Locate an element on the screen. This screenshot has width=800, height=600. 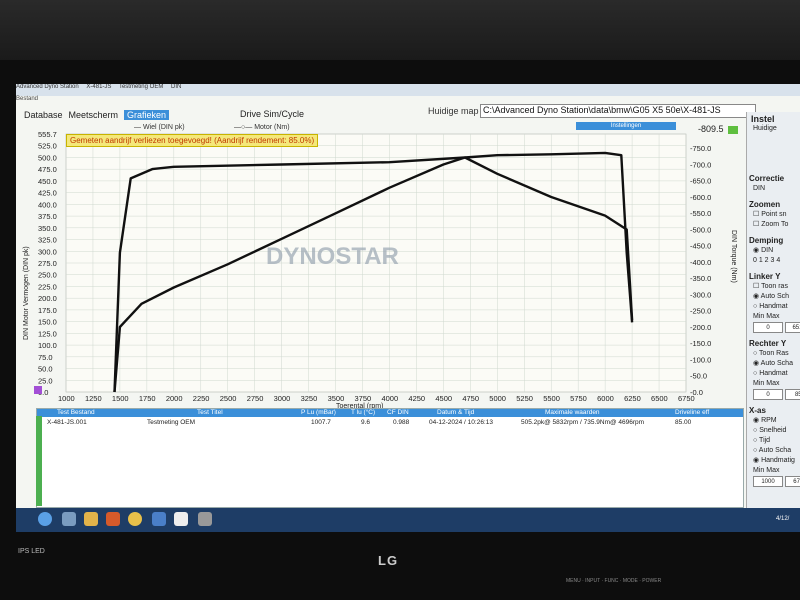
left-y-grid: ☐ Toon ras is located at coordinates (776, 287).